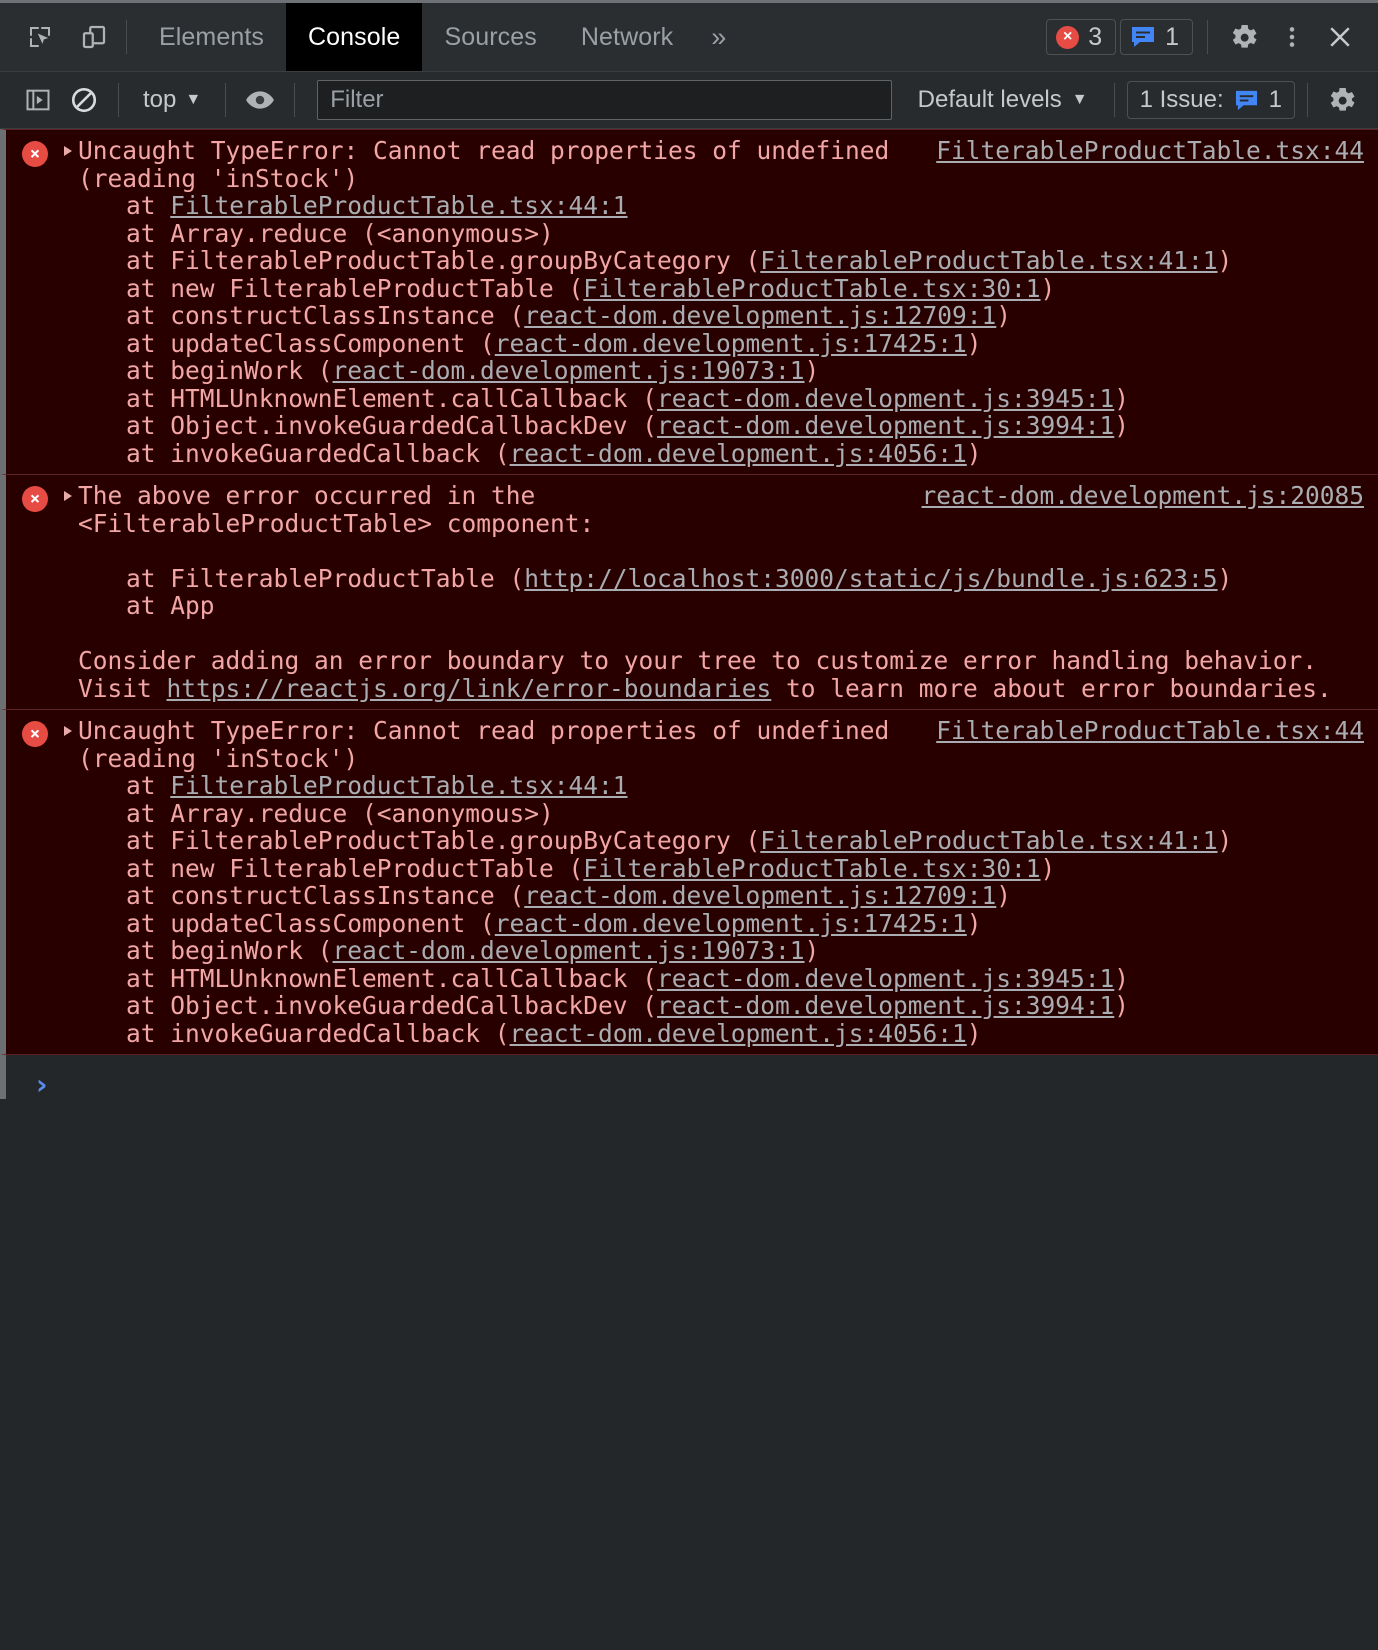  I want to click on stack-fn: new FilterableProductTable (, so click(377, 288).